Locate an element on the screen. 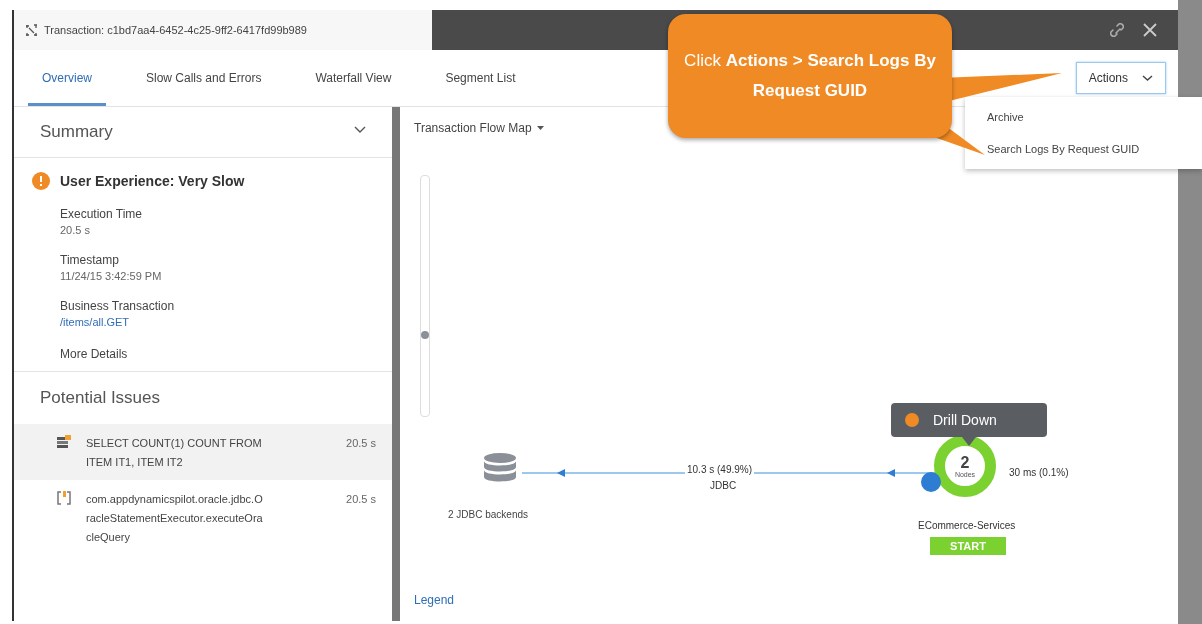 This screenshot has height=624, width=1202. section-title: Potential Issues is located at coordinates (100, 398).